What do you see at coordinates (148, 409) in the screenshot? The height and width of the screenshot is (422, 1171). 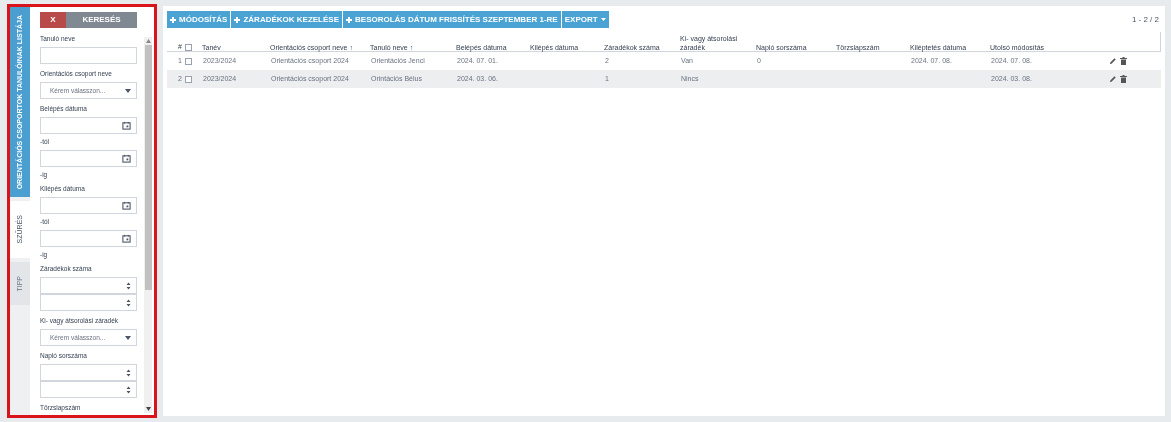 I see `scroll-down-arrow-icon` at bounding box center [148, 409].